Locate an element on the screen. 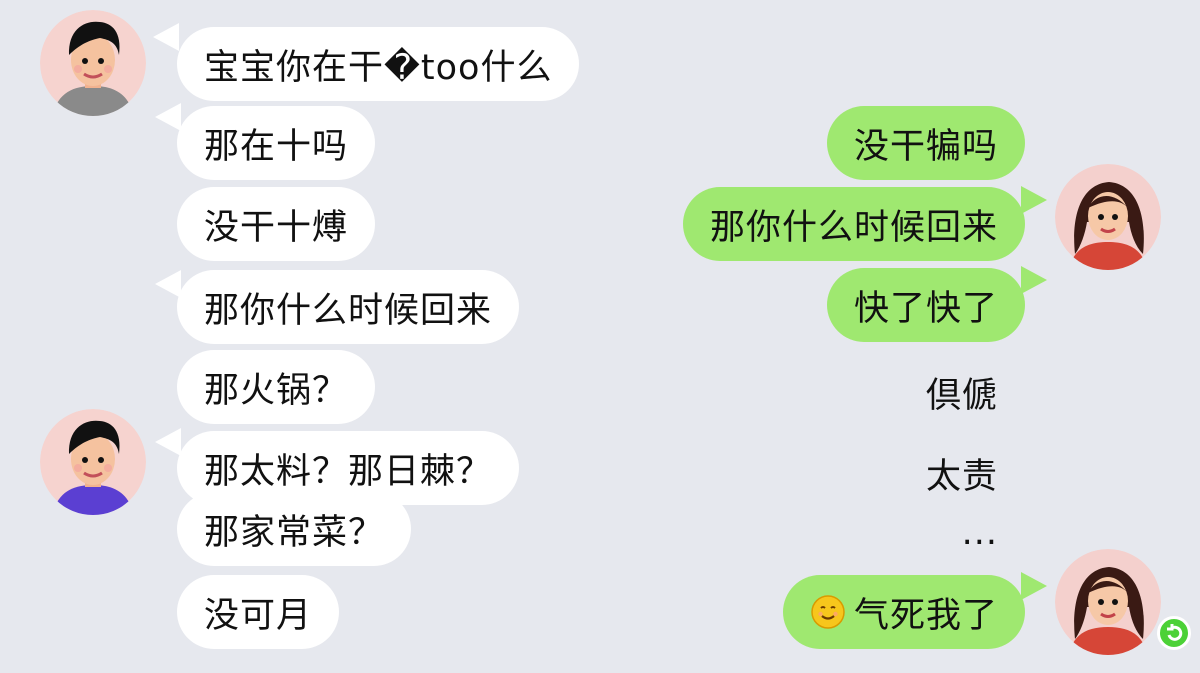 The image size is (1200, 673). refresh-badge-icon is located at coordinates (1174, 633).